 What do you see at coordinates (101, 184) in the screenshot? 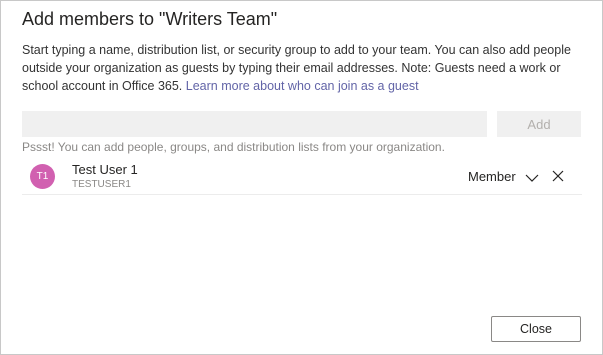
I see `member-username: TESTUSER1` at bounding box center [101, 184].